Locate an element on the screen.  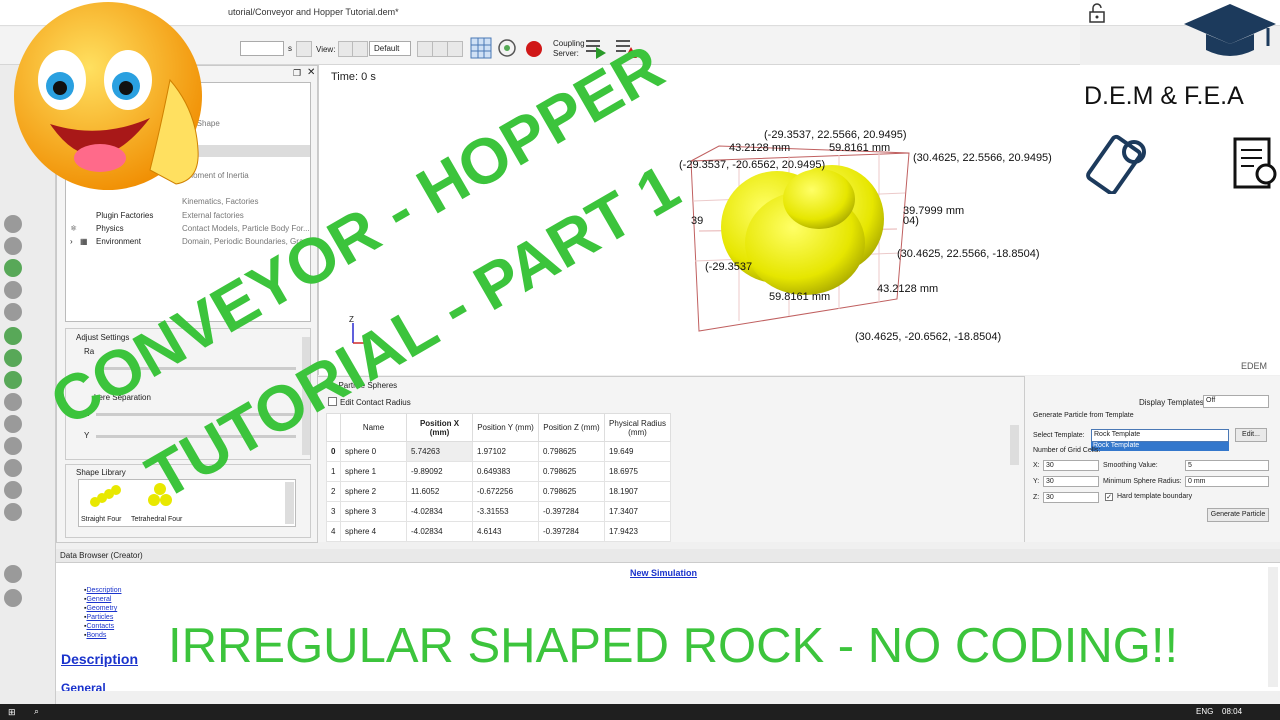
grid-x-input: 30 is located at coordinates (1071, 465).